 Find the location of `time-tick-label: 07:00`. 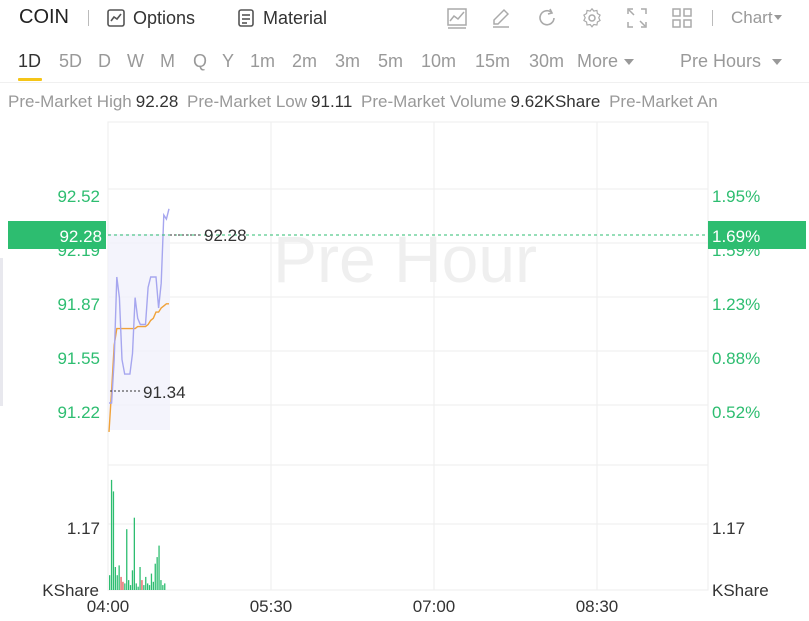

time-tick-label: 07:00 is located at coordinates (434, 606).